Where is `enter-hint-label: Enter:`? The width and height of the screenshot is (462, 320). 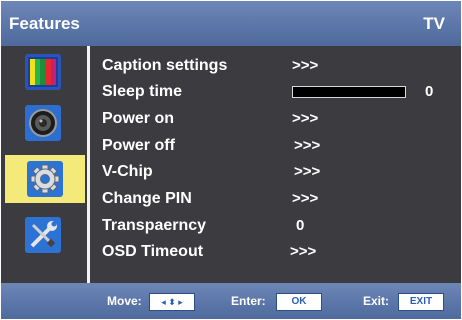
enter-hint-label: Enter: is located at coordinates (248, 301).